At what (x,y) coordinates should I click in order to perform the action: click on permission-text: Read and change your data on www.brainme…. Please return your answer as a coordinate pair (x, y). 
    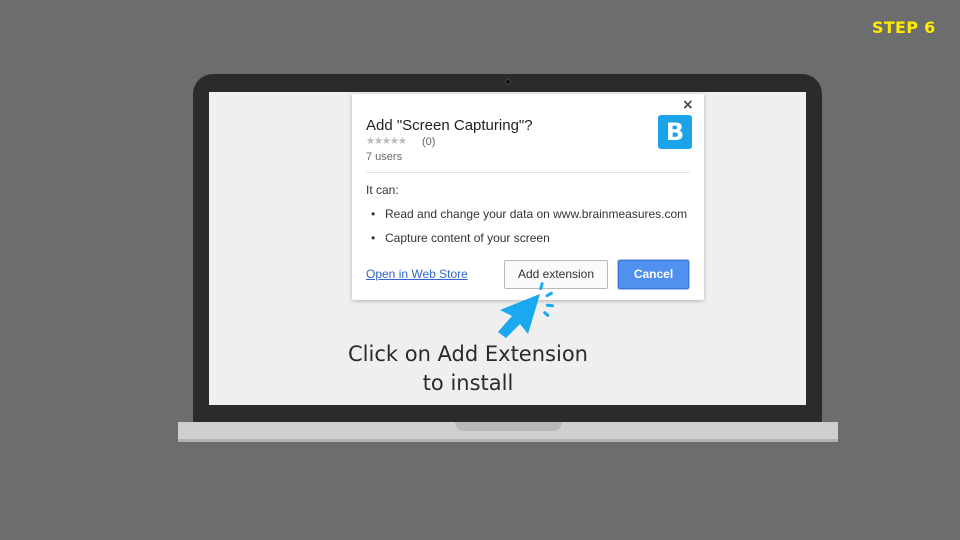
    Looking at the image, I should click on (536, 214).